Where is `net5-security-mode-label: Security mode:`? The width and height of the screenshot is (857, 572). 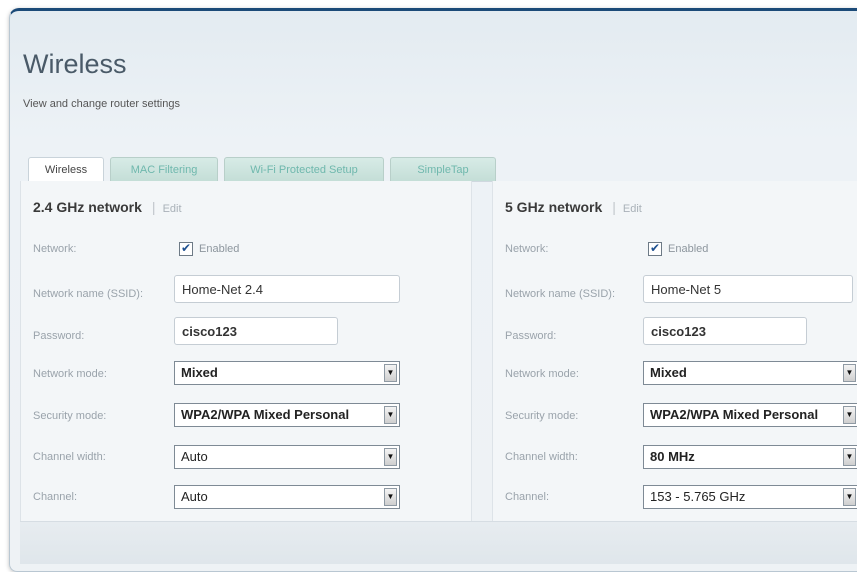 net5-security-mode-label: Security mode: is located at coordinates (542, 416).